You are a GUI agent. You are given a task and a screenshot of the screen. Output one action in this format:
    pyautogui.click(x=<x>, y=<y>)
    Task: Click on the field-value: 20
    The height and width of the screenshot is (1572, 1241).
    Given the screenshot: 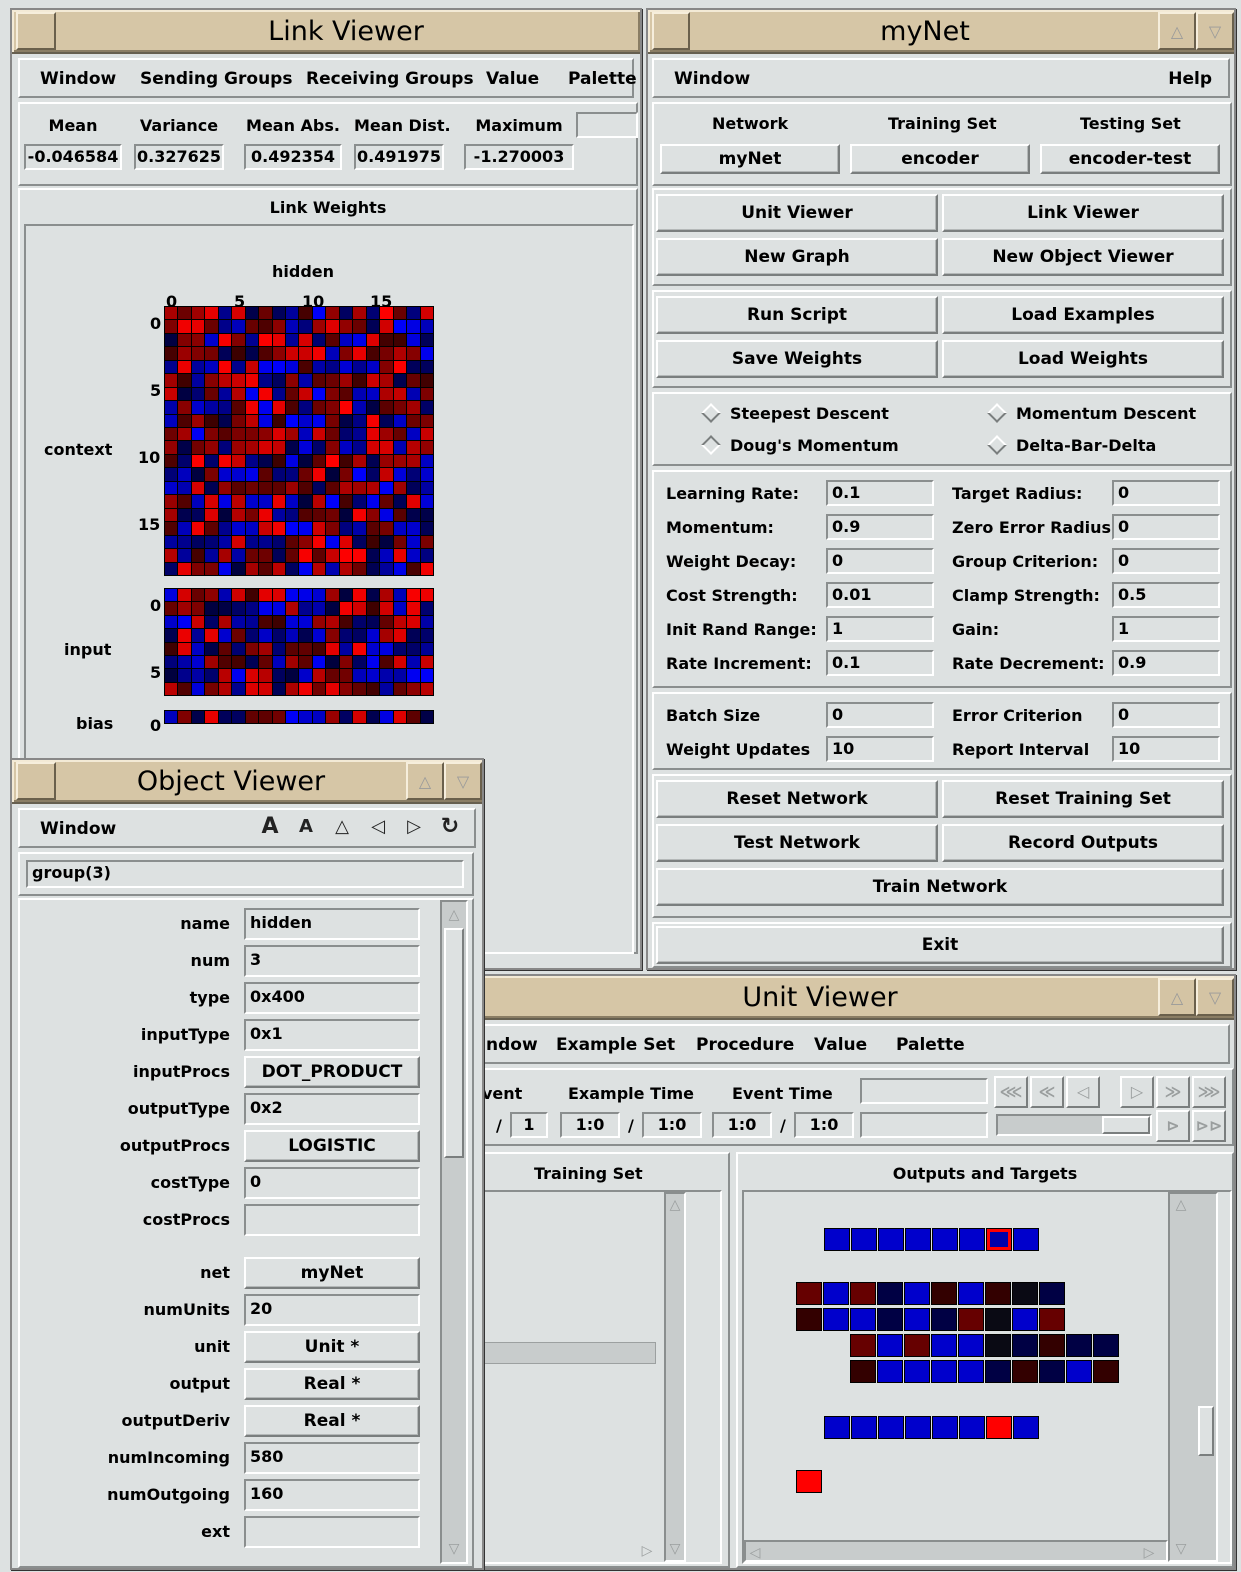 What is the action you would take?
    pyautogui.click(x=332, y=1310)
    